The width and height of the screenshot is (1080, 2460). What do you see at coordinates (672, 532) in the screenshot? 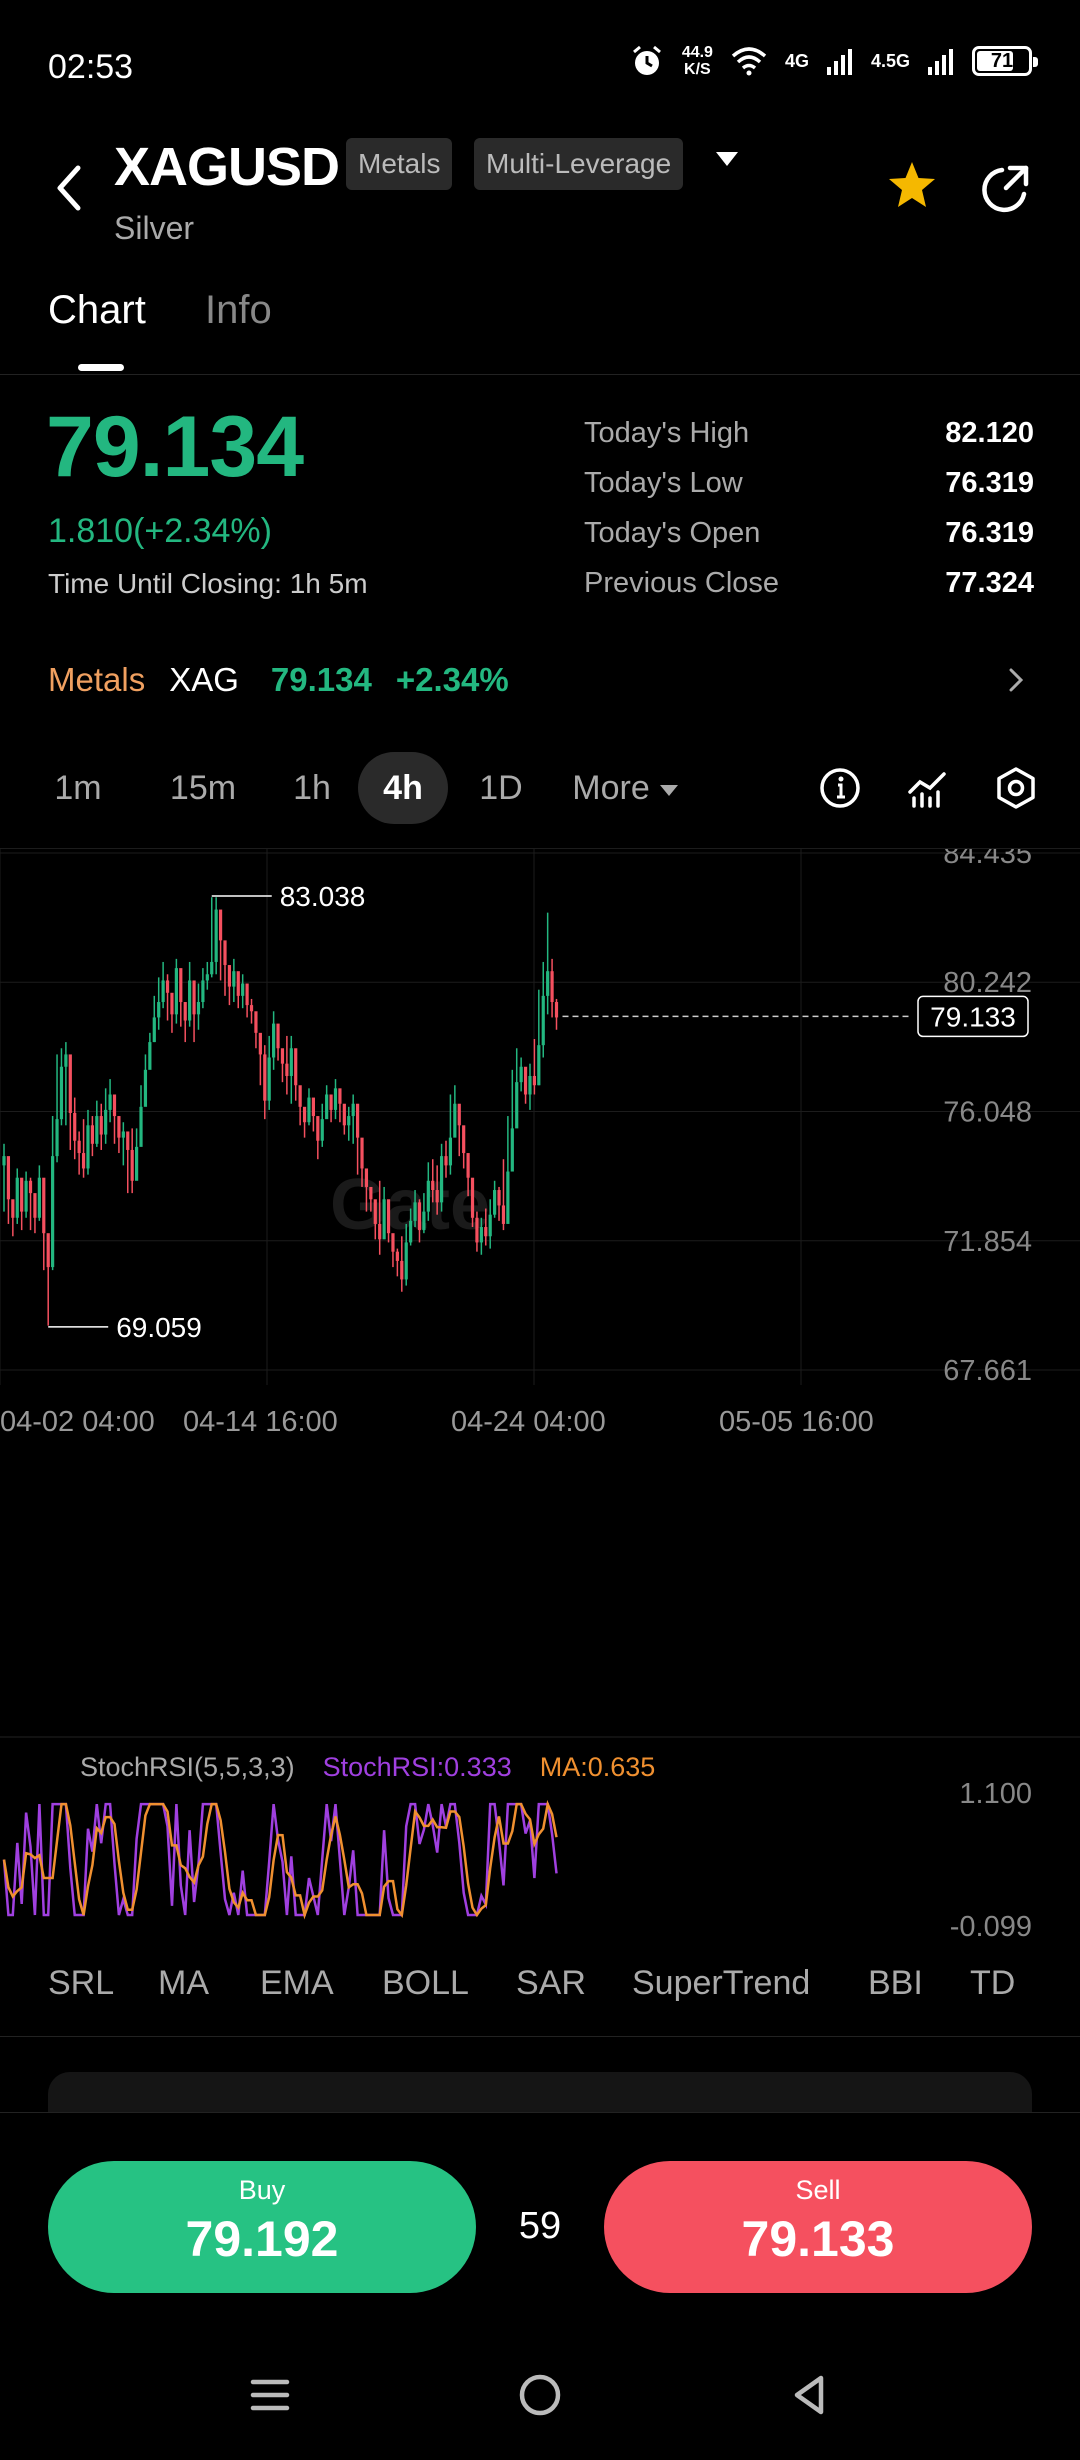
I see `stat-label: Today's Open` at bounding box center [672, 532].